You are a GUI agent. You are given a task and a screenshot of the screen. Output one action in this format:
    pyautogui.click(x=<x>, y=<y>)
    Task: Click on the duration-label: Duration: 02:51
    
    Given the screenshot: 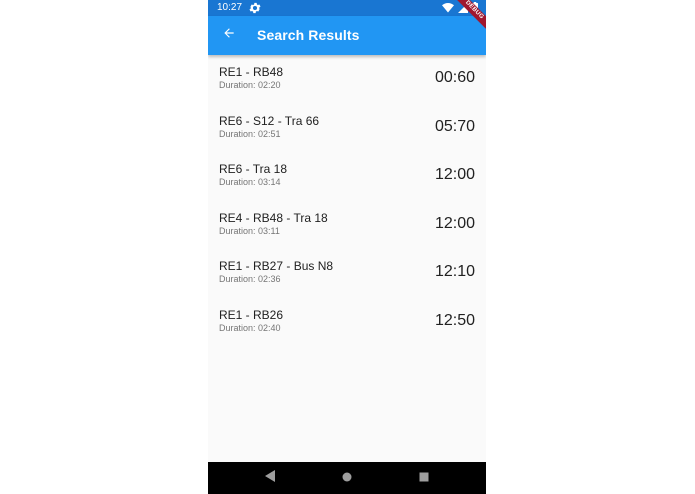 What is the action you would take?
    pyautogui.click(x=250, y=133)
    